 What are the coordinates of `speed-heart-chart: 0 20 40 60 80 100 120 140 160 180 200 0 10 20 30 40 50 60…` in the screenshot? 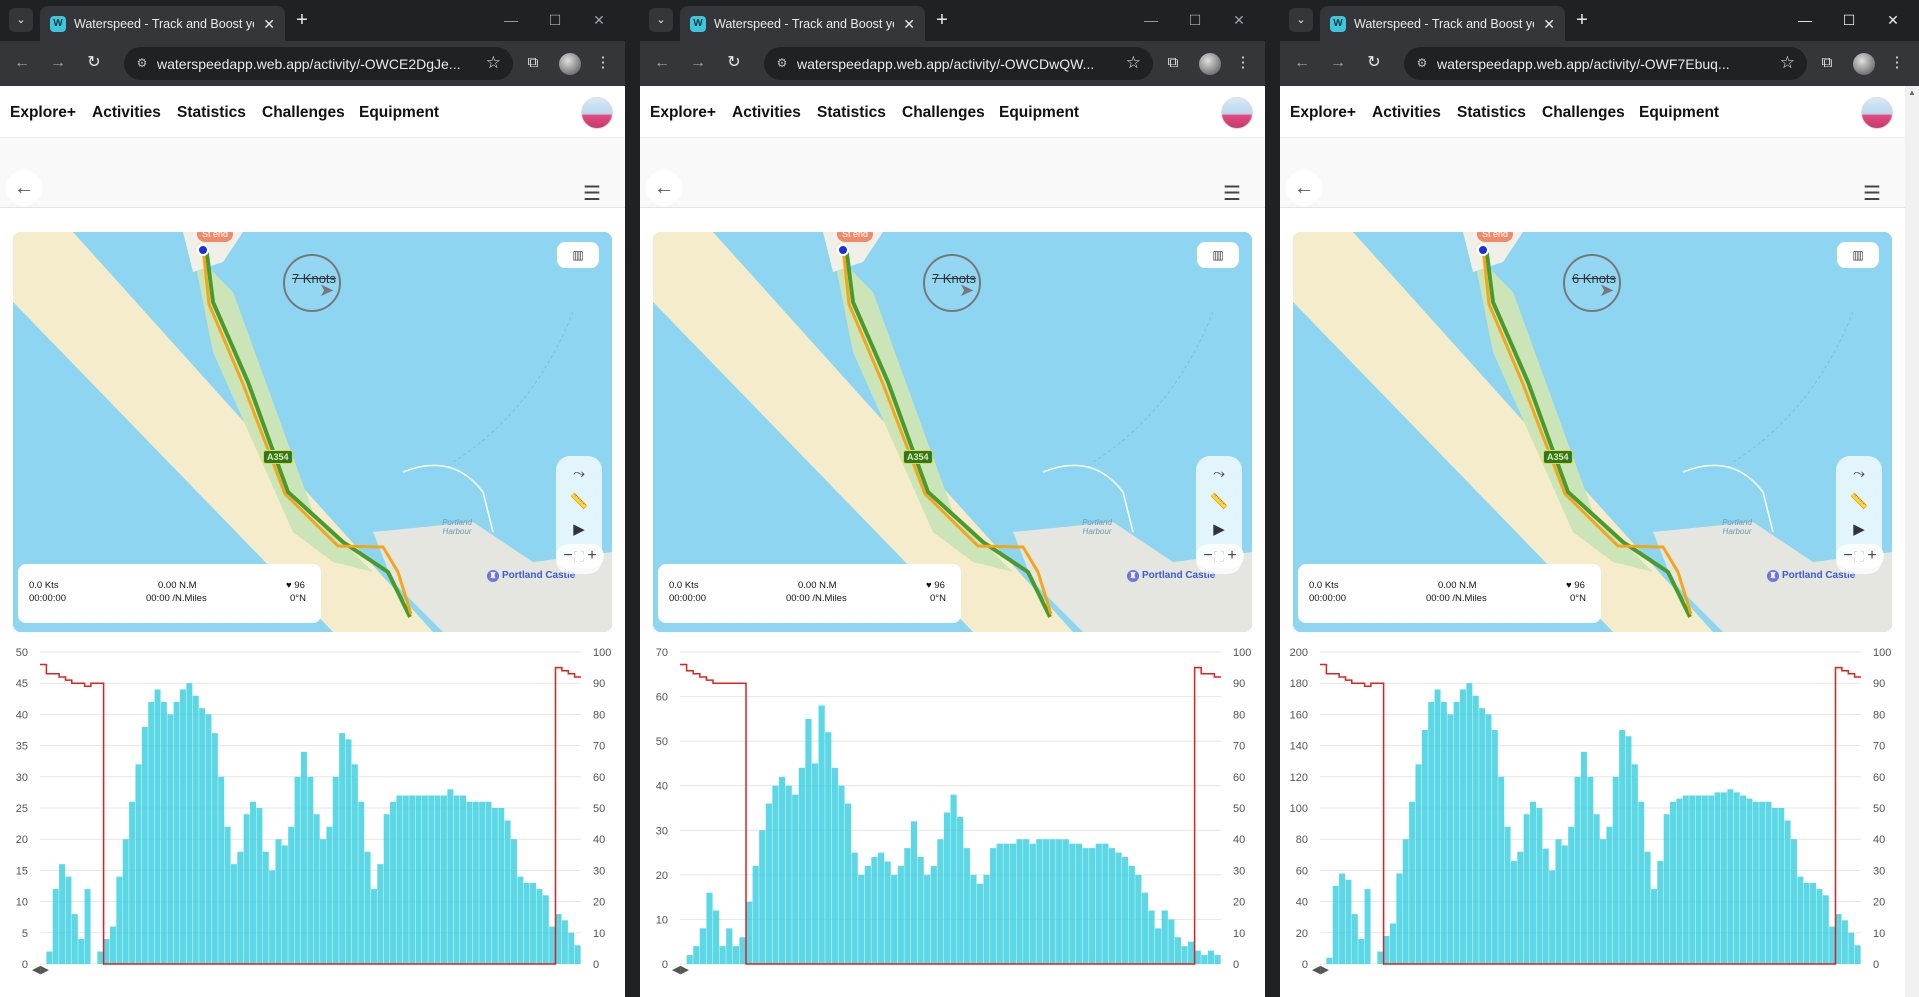 It's located at (1599, 806).